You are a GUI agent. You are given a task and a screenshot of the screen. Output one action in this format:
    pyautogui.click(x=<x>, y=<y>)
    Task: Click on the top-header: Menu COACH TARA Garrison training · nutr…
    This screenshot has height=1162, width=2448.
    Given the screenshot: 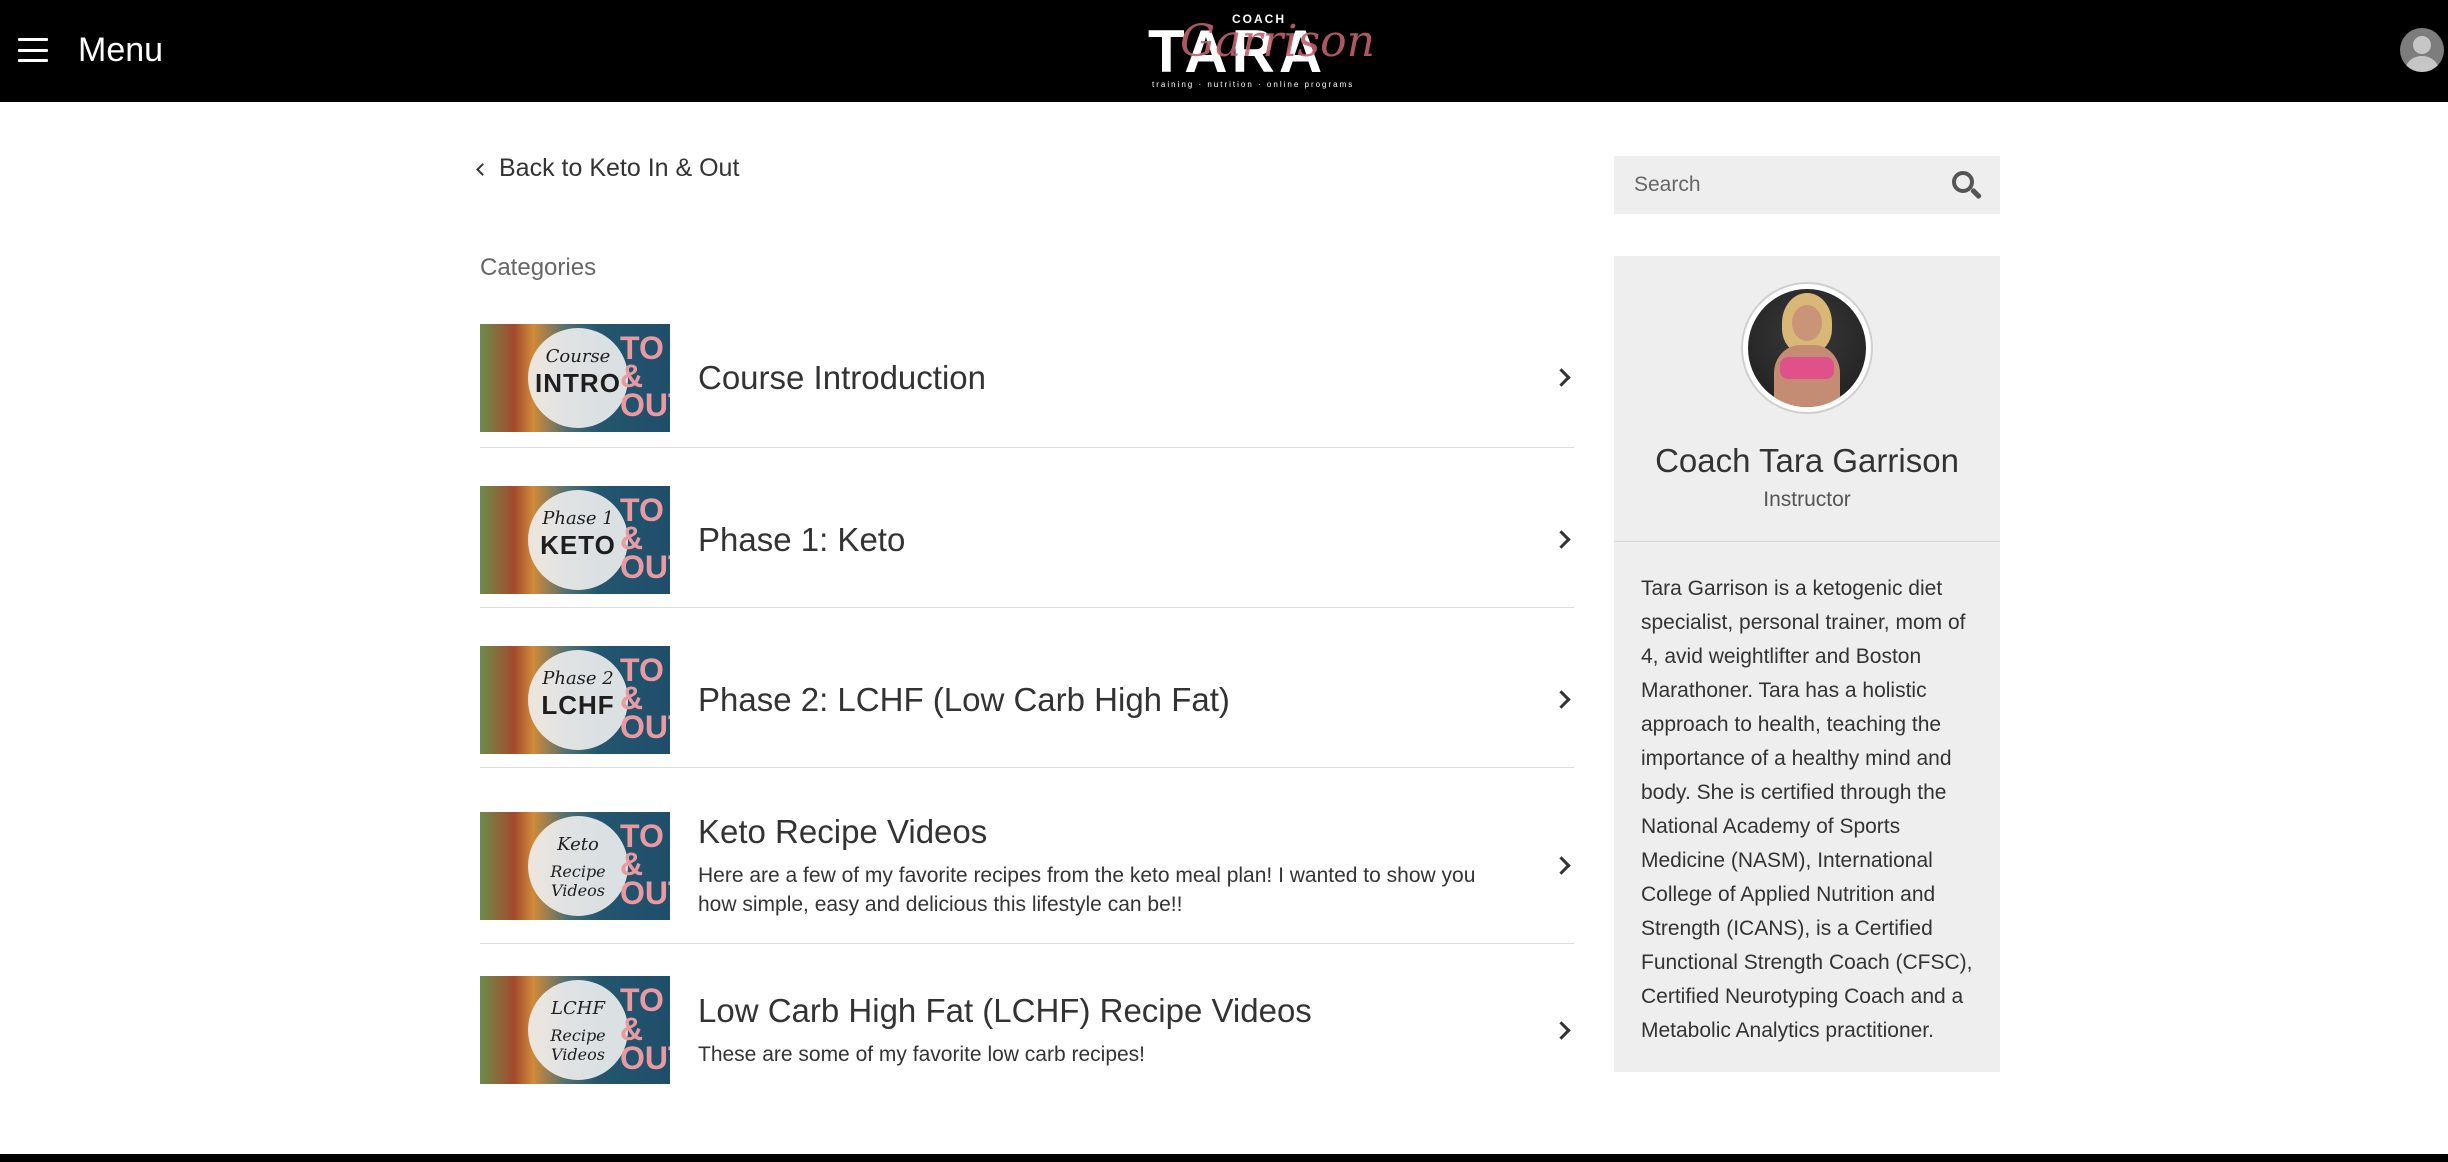 What is the action you would take?
    pyautogui.click(x=1224, y=51)
    